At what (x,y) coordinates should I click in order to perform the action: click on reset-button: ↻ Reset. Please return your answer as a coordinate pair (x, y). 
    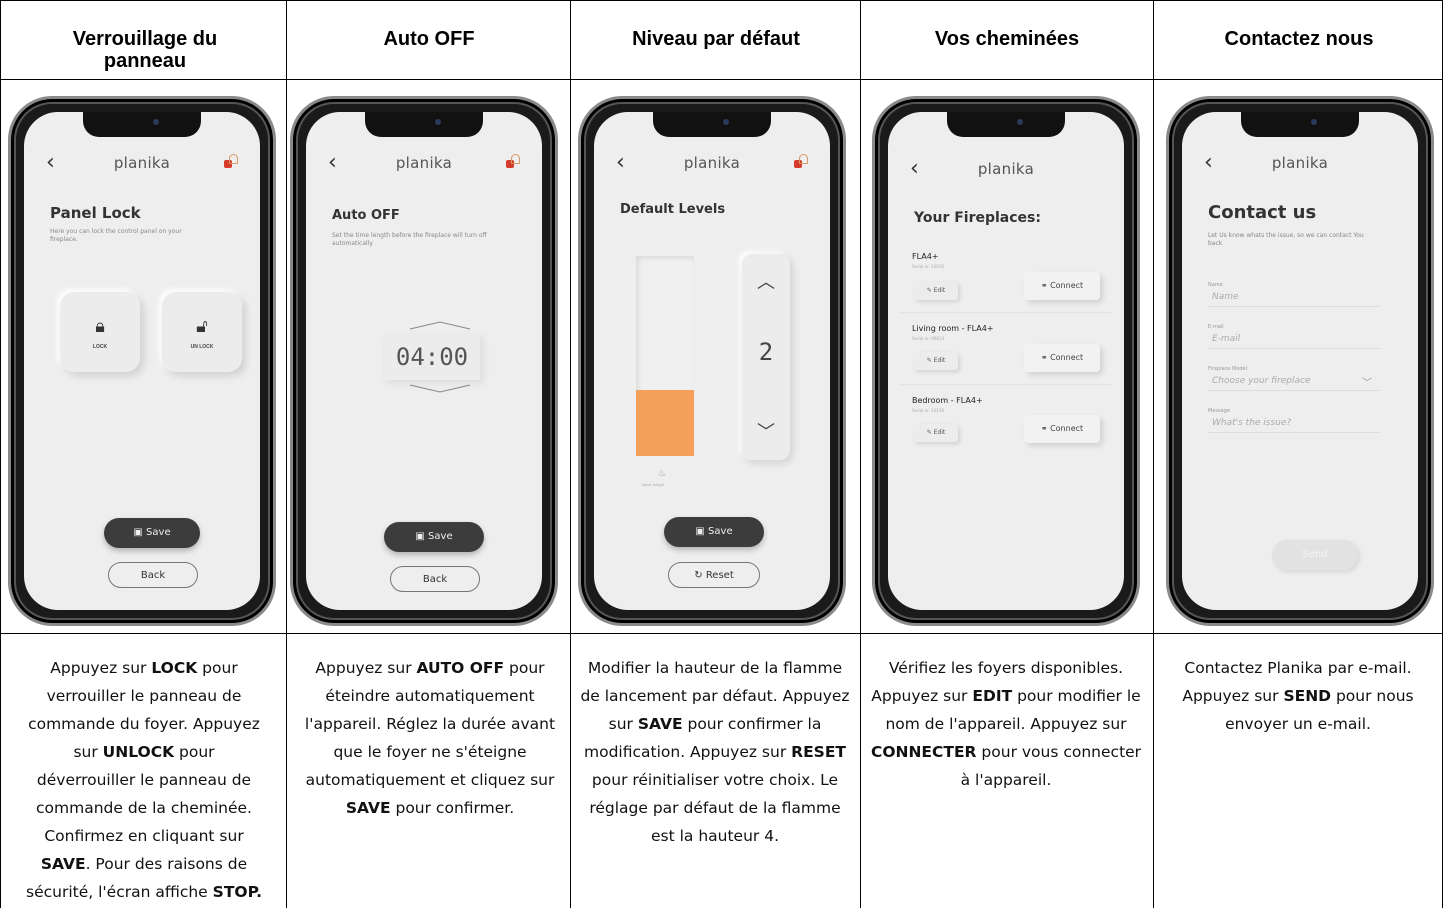
    Looking at the image, I should click on (714, 575).